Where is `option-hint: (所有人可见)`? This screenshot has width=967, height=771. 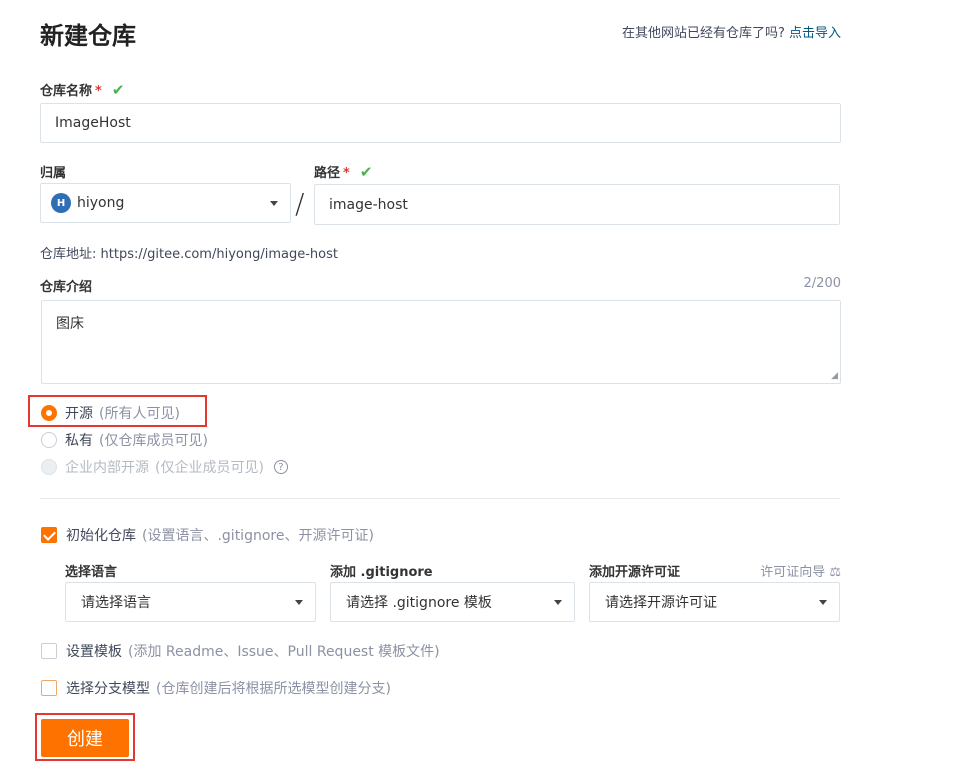 option-hint: (所有人可见) is located at coordinates (139, 414).